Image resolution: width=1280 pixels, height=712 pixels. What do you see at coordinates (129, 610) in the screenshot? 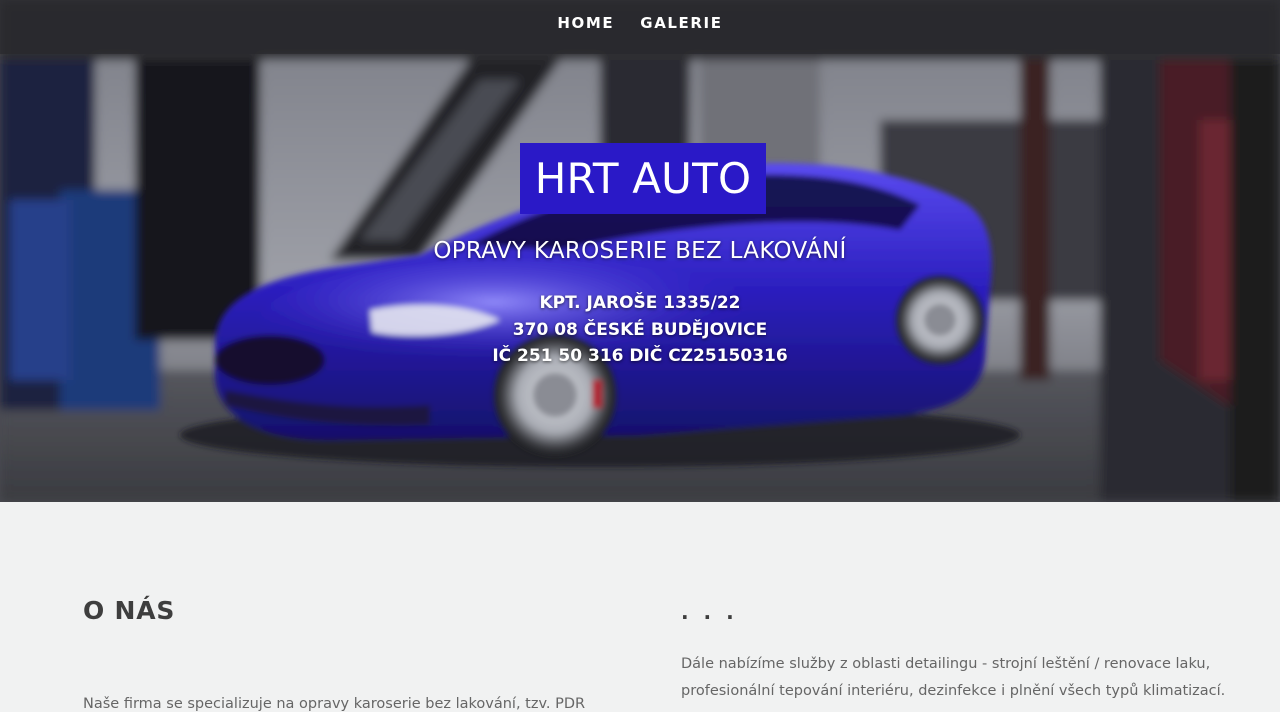
I see `about-title: O NÁS` at bounding box center [129, 610].